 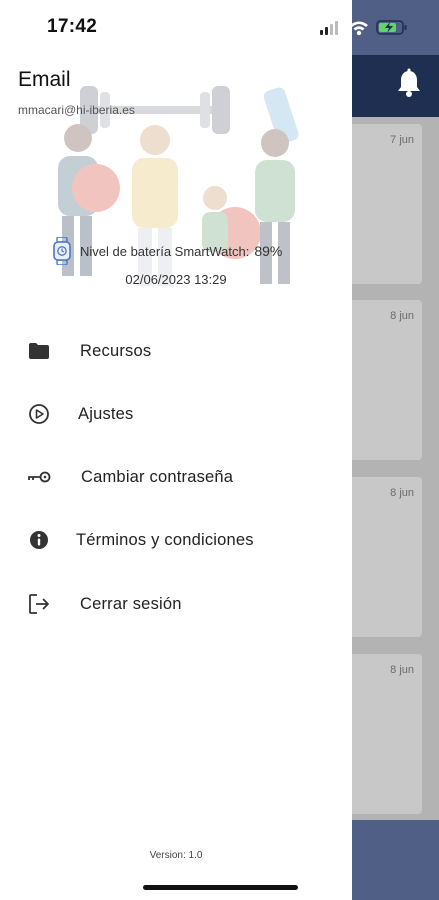 What do you see at coordinates (157, 476) in the screenshot?
I see `menu-label: Cambiar contraseña` at bounding box center [157, 476].